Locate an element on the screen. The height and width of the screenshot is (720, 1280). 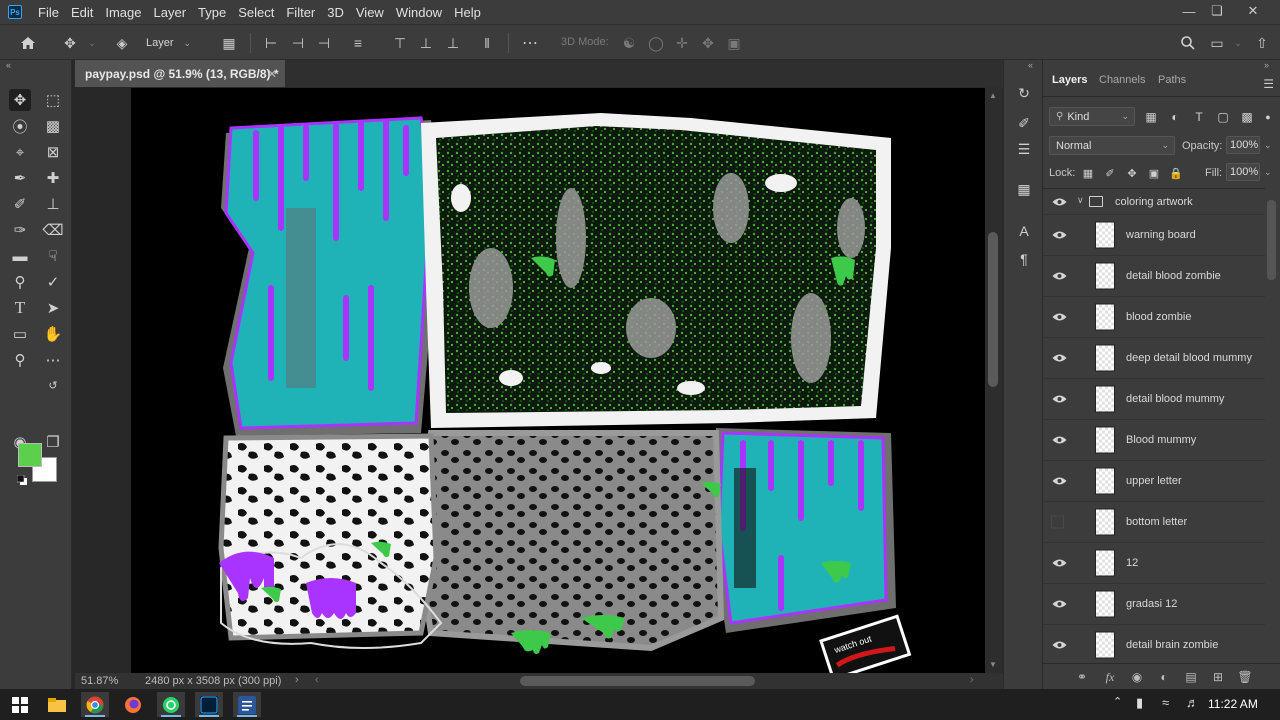
fill-input: 100% is located at coordinates (1243, 172).